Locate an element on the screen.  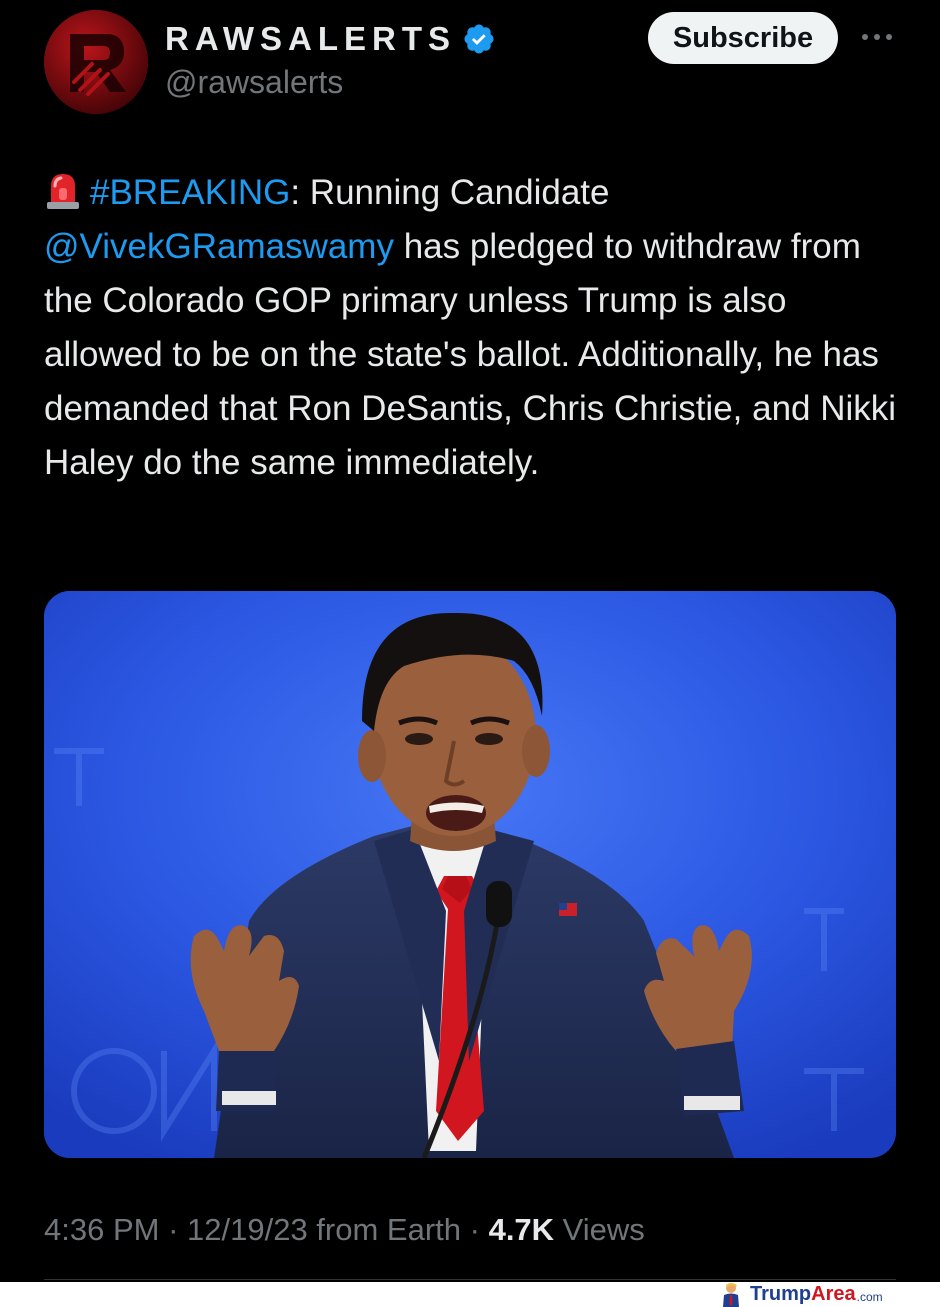
display-name-text: RAWSALERTS is located at coordinates (310, 38).